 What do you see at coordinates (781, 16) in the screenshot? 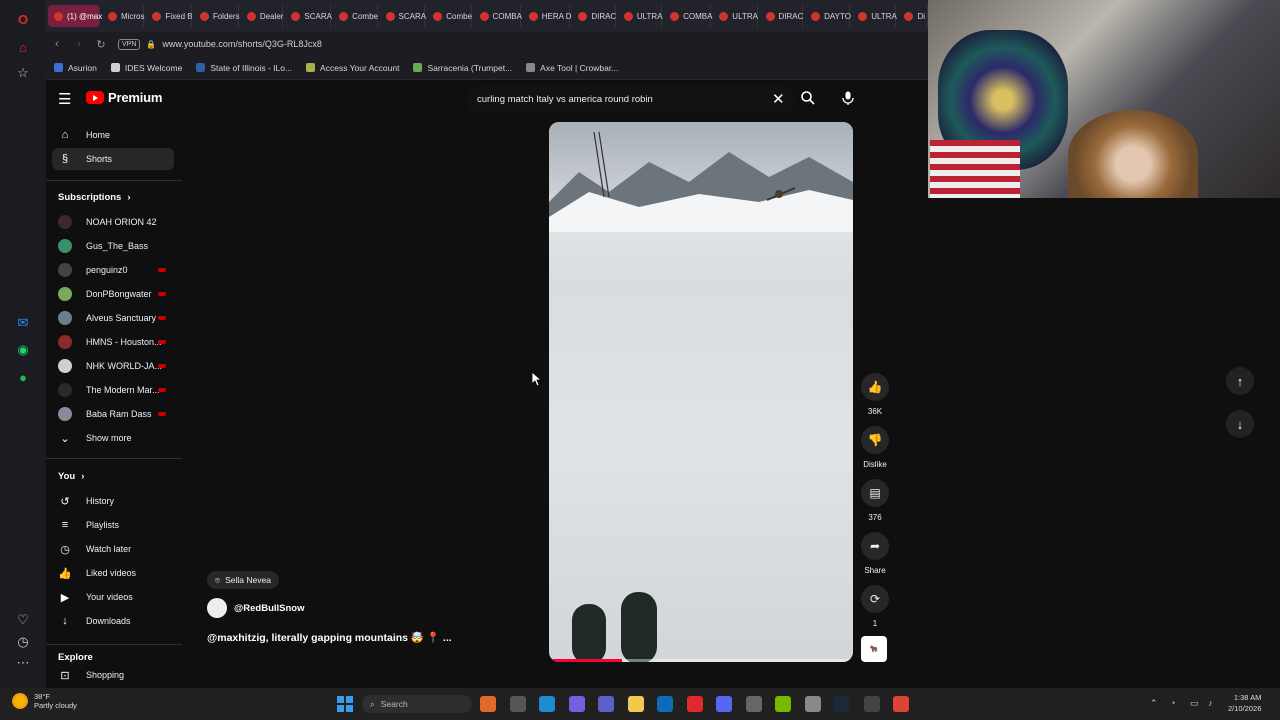
I see `tab-15: DIRAC` at bounding box center [781, 16].